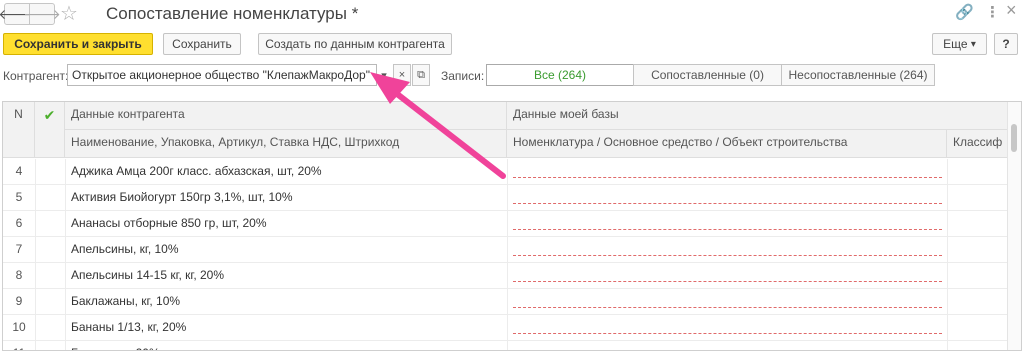 The image size is (1024, 351). Describe the element at coordinates (438, 125) in the screenshot. I see `annotation-arrow` at that location.